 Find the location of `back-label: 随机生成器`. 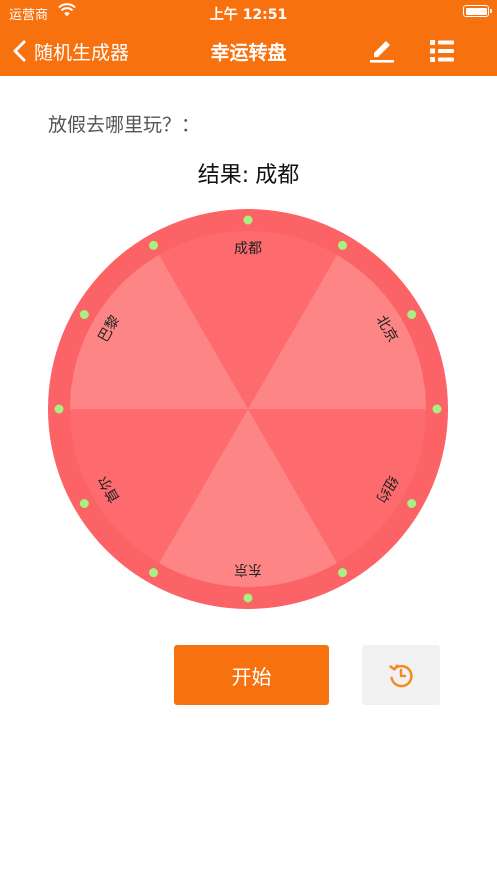

back-label: 随机生成器 is located at coordinates (82, 52).